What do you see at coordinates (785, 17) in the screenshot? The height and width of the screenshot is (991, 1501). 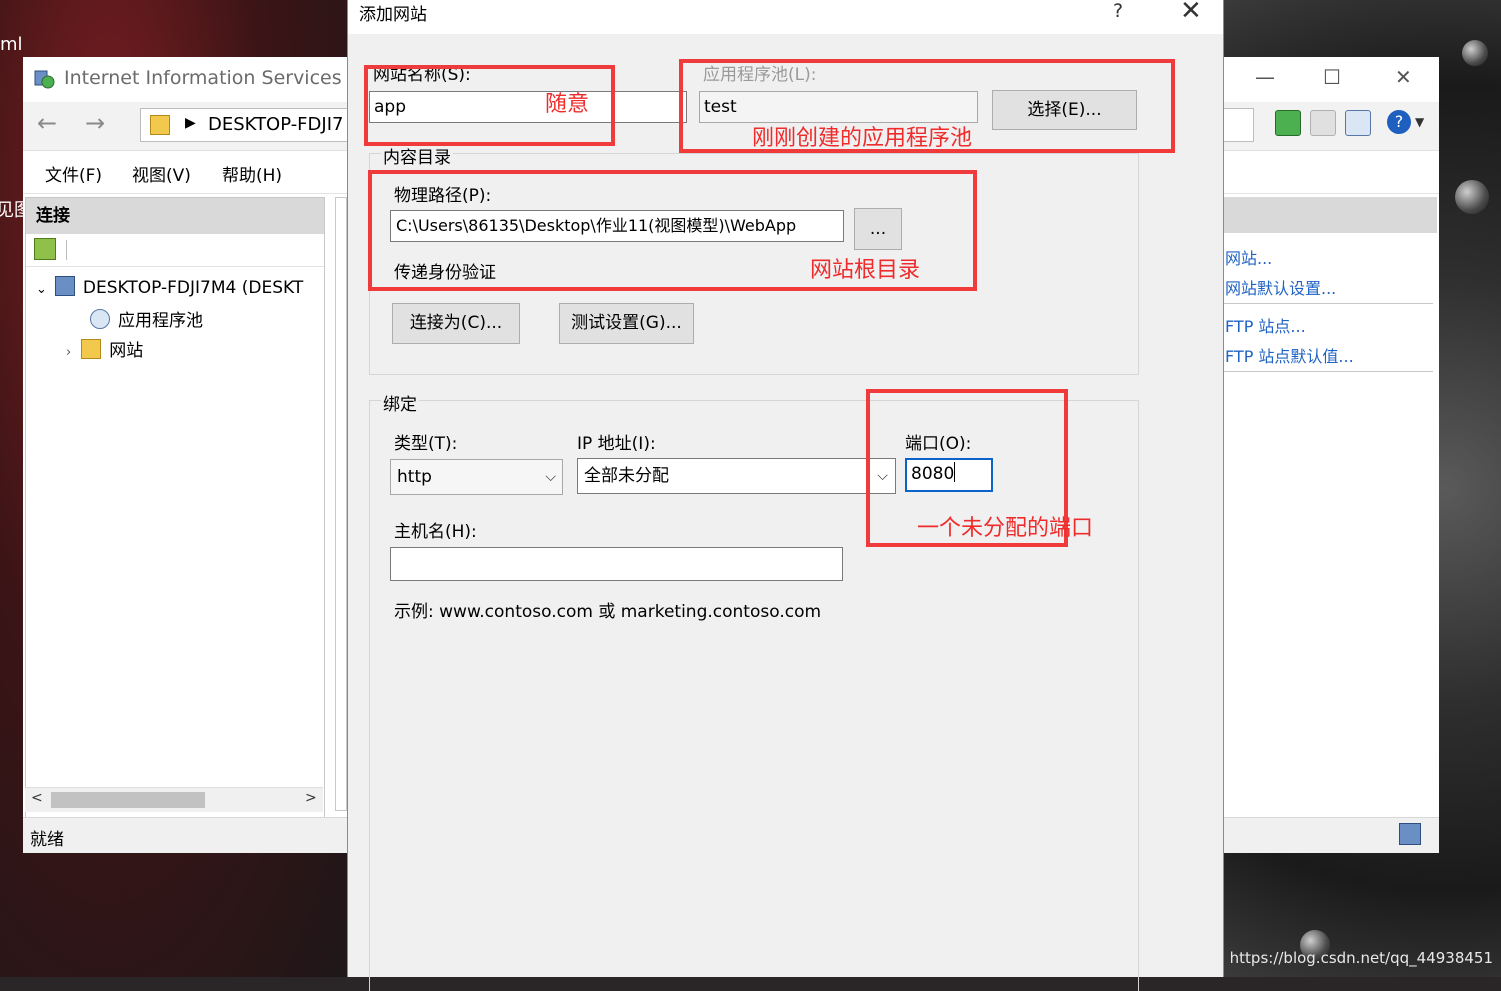 I see `dialog-titlebar: 添加网站 ? ✕` at bounding box center [785, 17].